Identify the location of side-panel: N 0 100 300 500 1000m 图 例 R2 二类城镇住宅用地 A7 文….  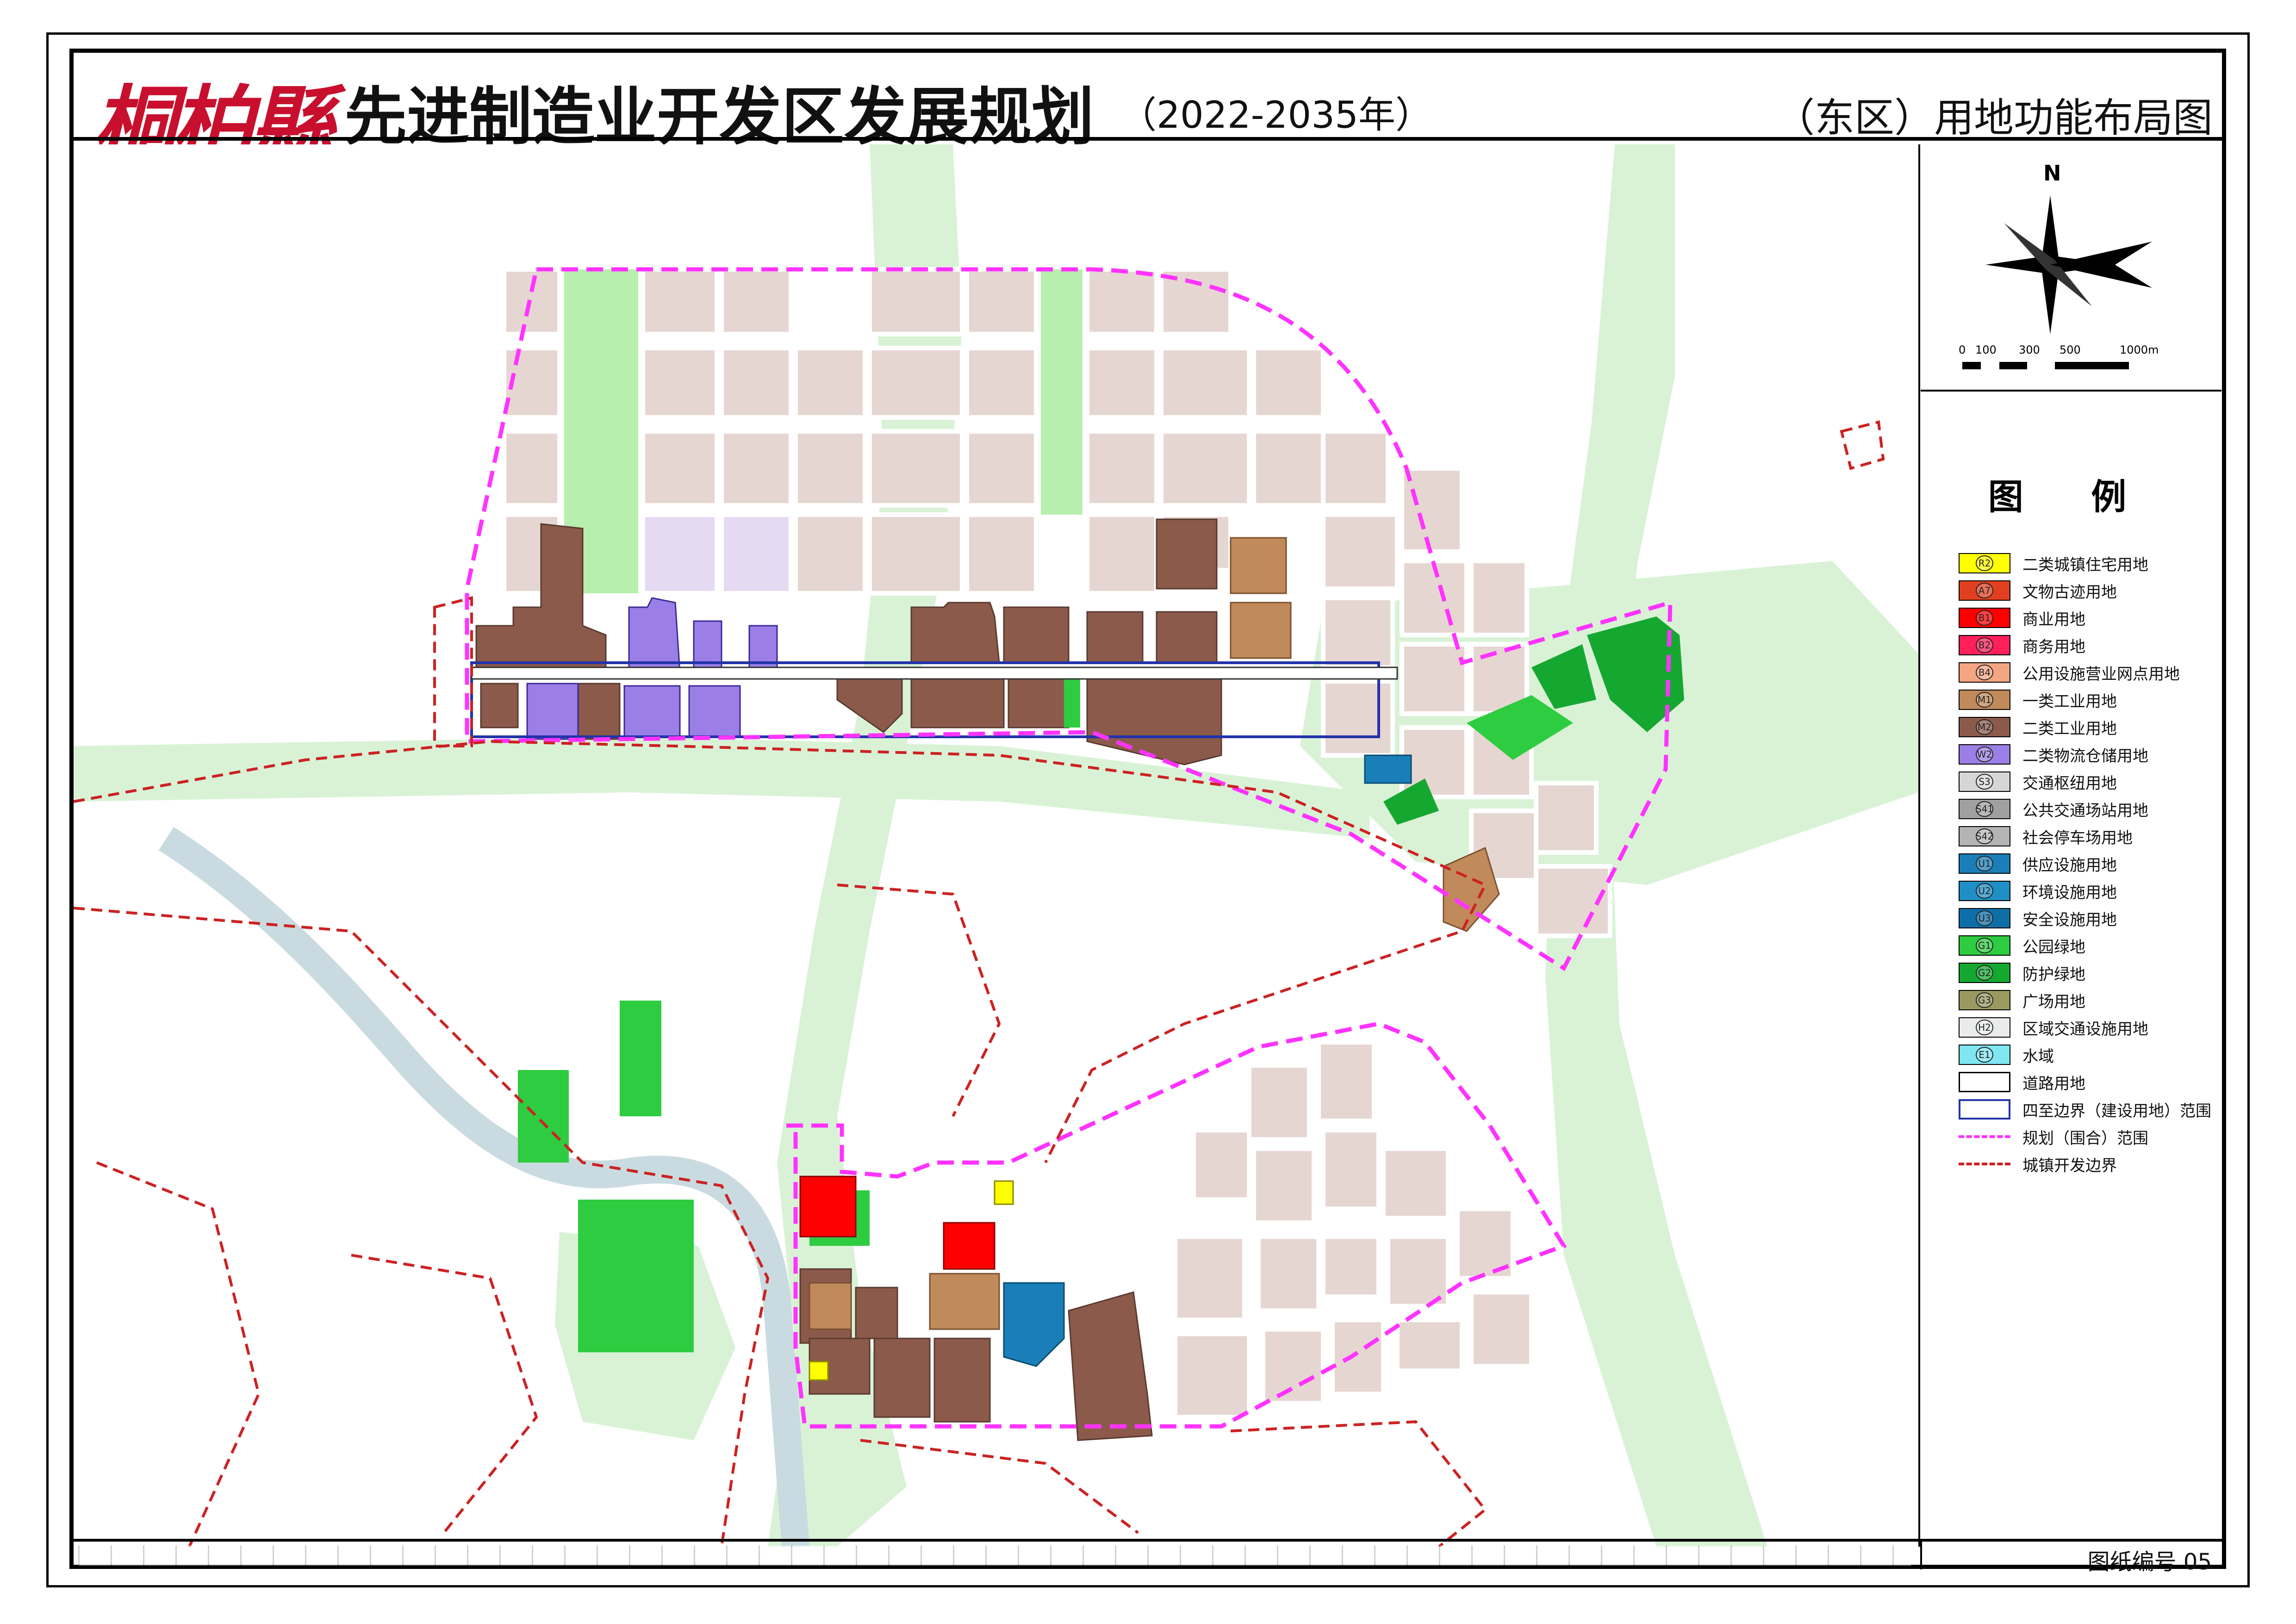
(2071, 845).